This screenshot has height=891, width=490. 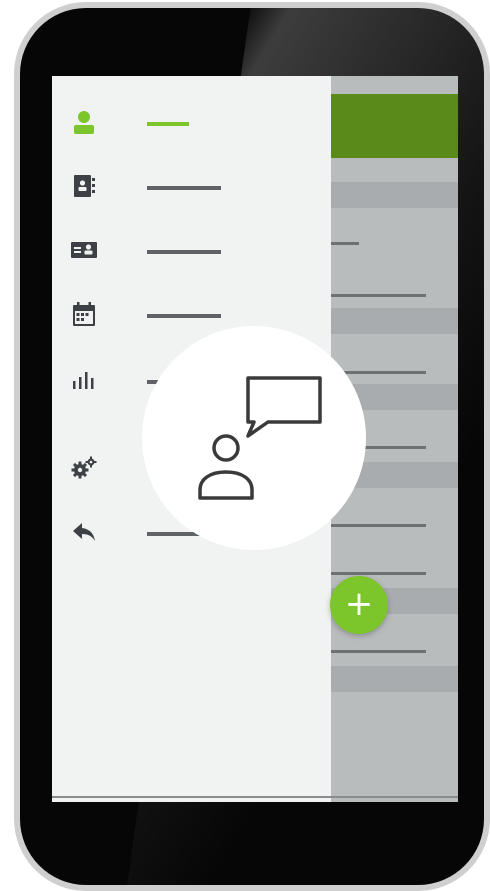 I want to click on plus-icon: +, so click(x=359, y=604).